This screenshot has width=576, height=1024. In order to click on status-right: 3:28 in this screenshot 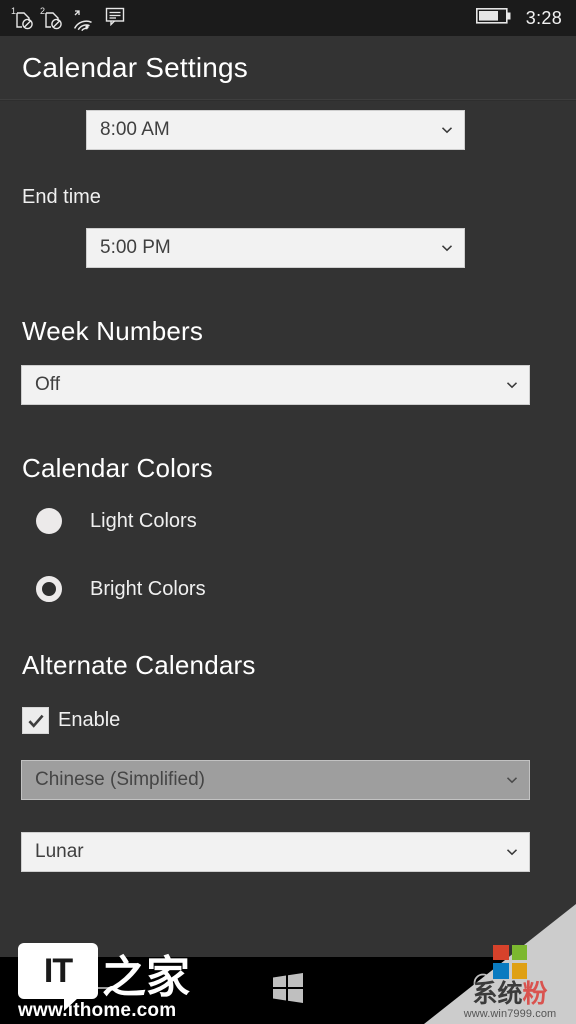, I will do `click(518, 18)`.